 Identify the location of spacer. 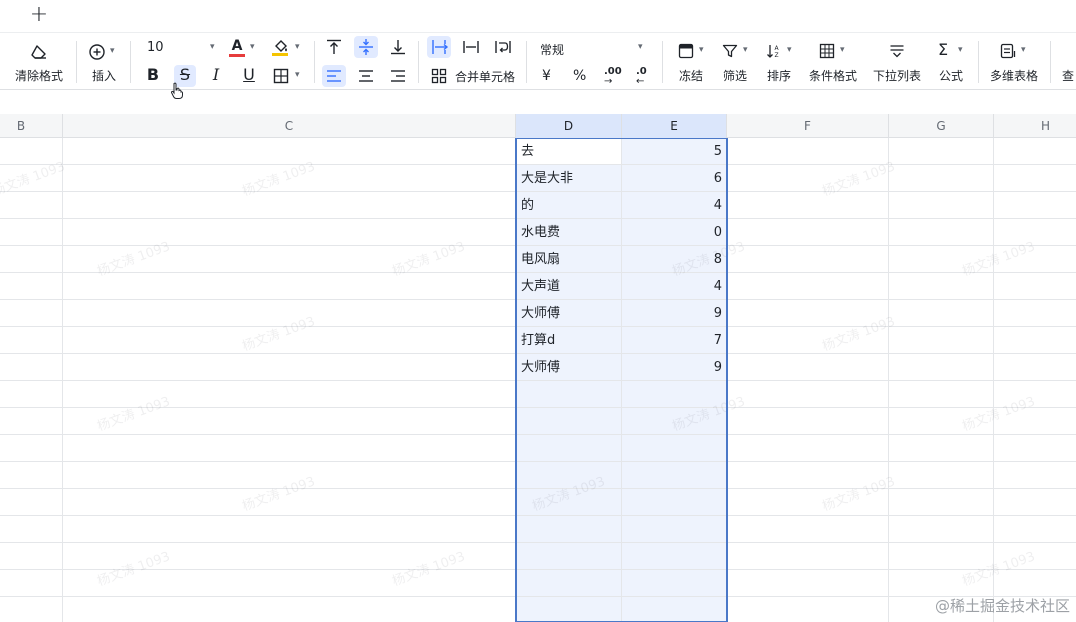
(538, 102).